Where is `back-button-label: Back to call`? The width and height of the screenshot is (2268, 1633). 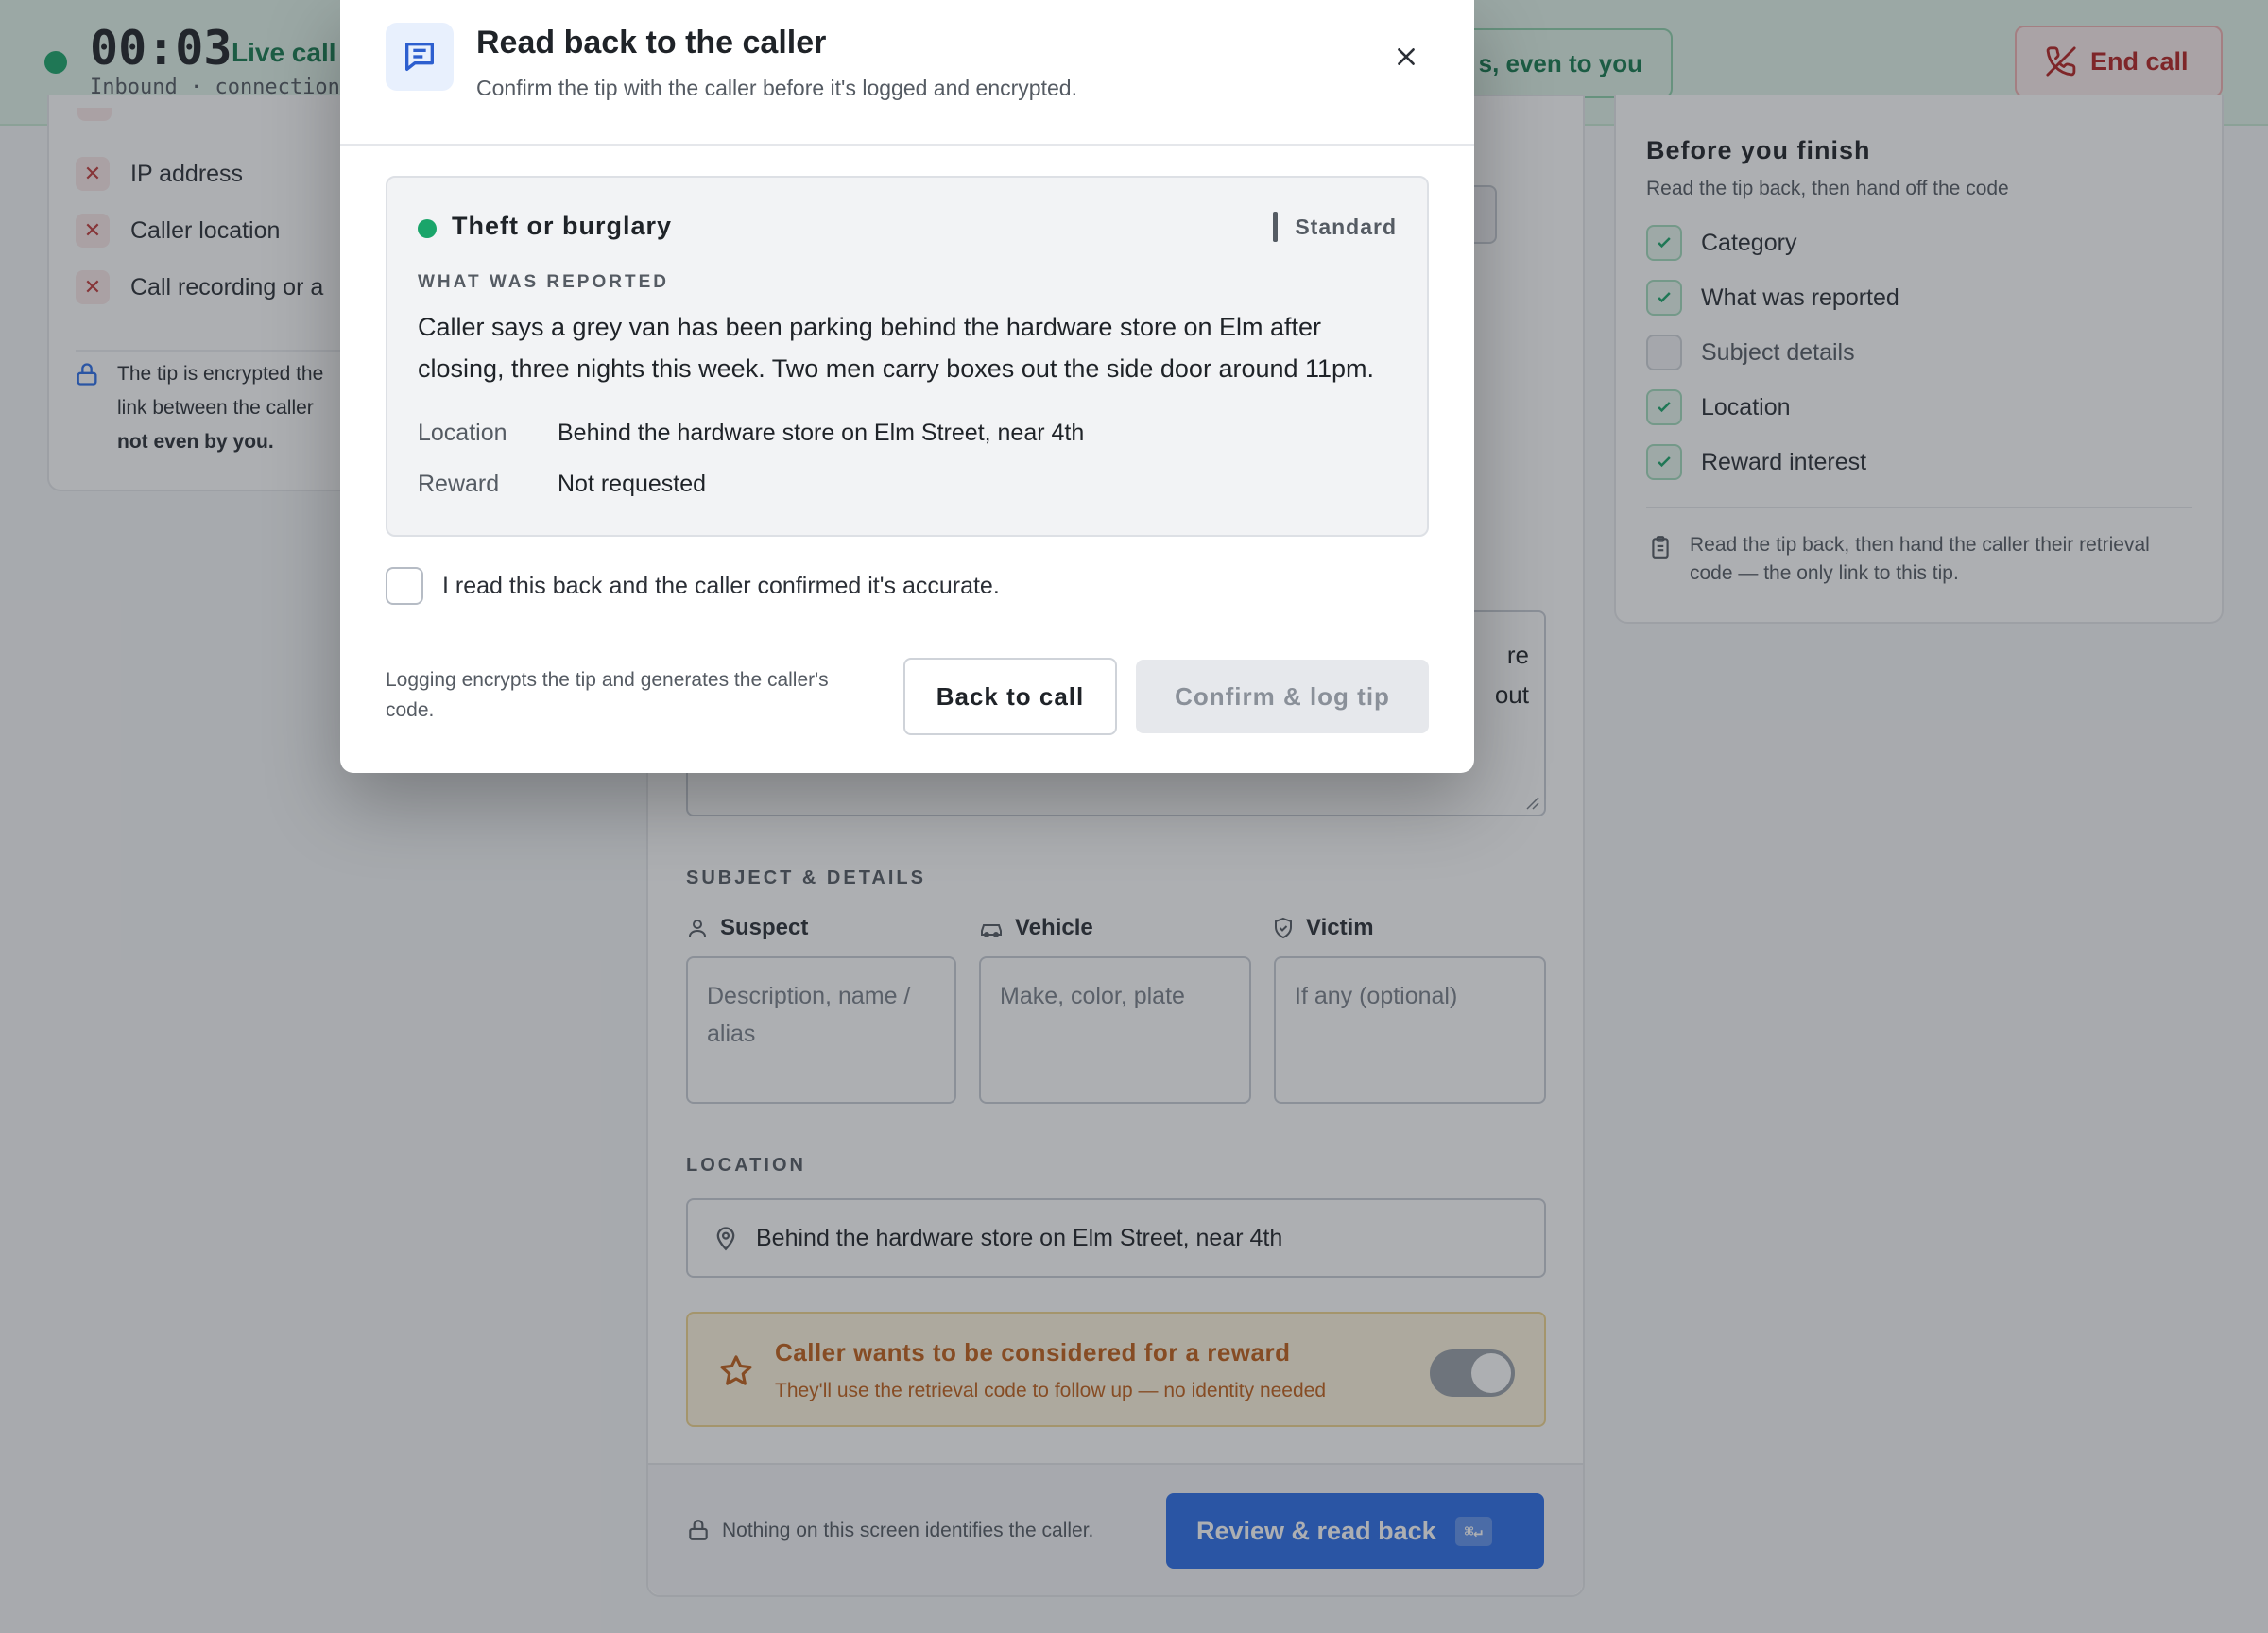 back-button-label: Back to call is located at coordinates (1010, 696).